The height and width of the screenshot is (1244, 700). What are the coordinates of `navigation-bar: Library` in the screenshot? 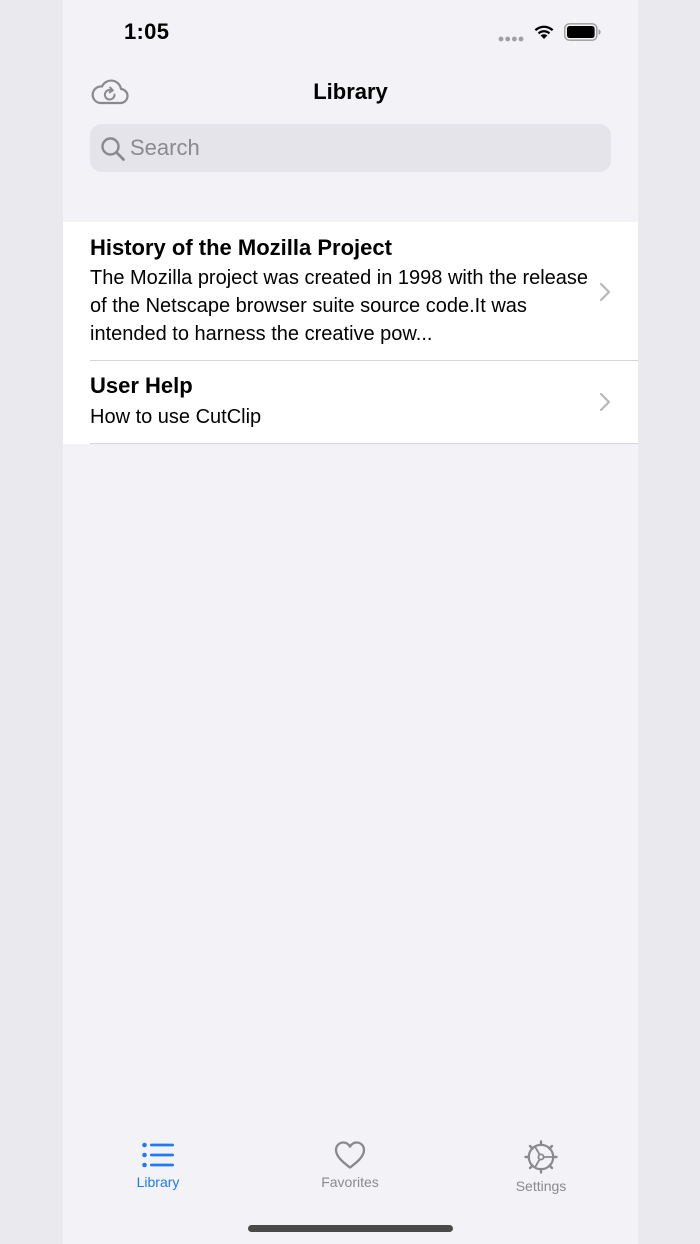 It's located at (350, 92).